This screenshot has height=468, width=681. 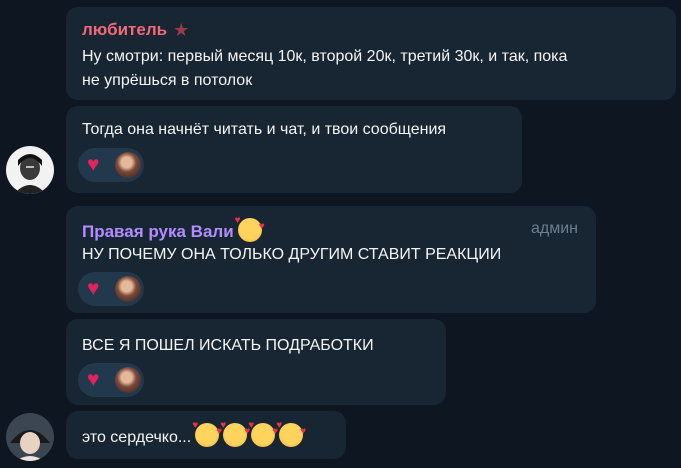 I want to click on admin-role-label: админ, so click(x=554, y=228).